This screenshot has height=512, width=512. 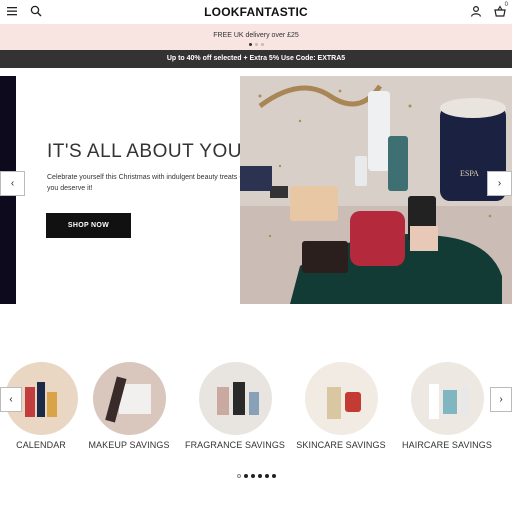 I want to click on category-tile-haircare-savings: HAIRCARE SAVINGS, so click(x=447, y=406).